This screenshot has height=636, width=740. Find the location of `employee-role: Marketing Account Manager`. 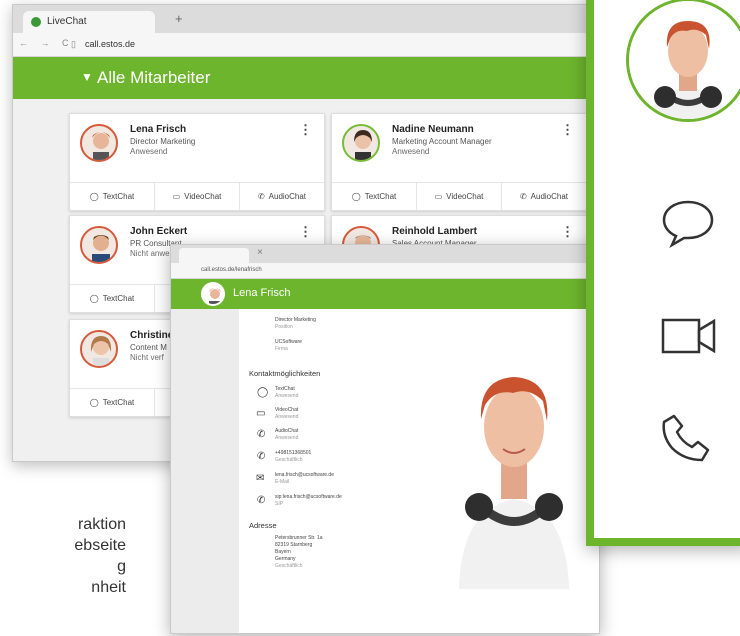

employee-role: Marketing Account Manager is located at coordinates (442, 141).